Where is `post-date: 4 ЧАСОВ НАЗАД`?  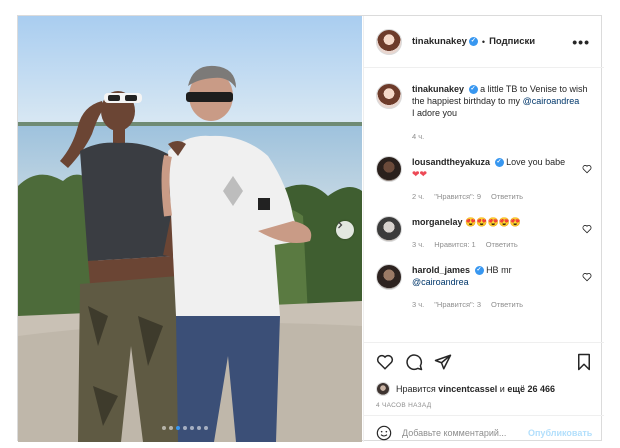 post-date: 4 ЧАСОВ НАЗАД is located at coordinates (403, 405).